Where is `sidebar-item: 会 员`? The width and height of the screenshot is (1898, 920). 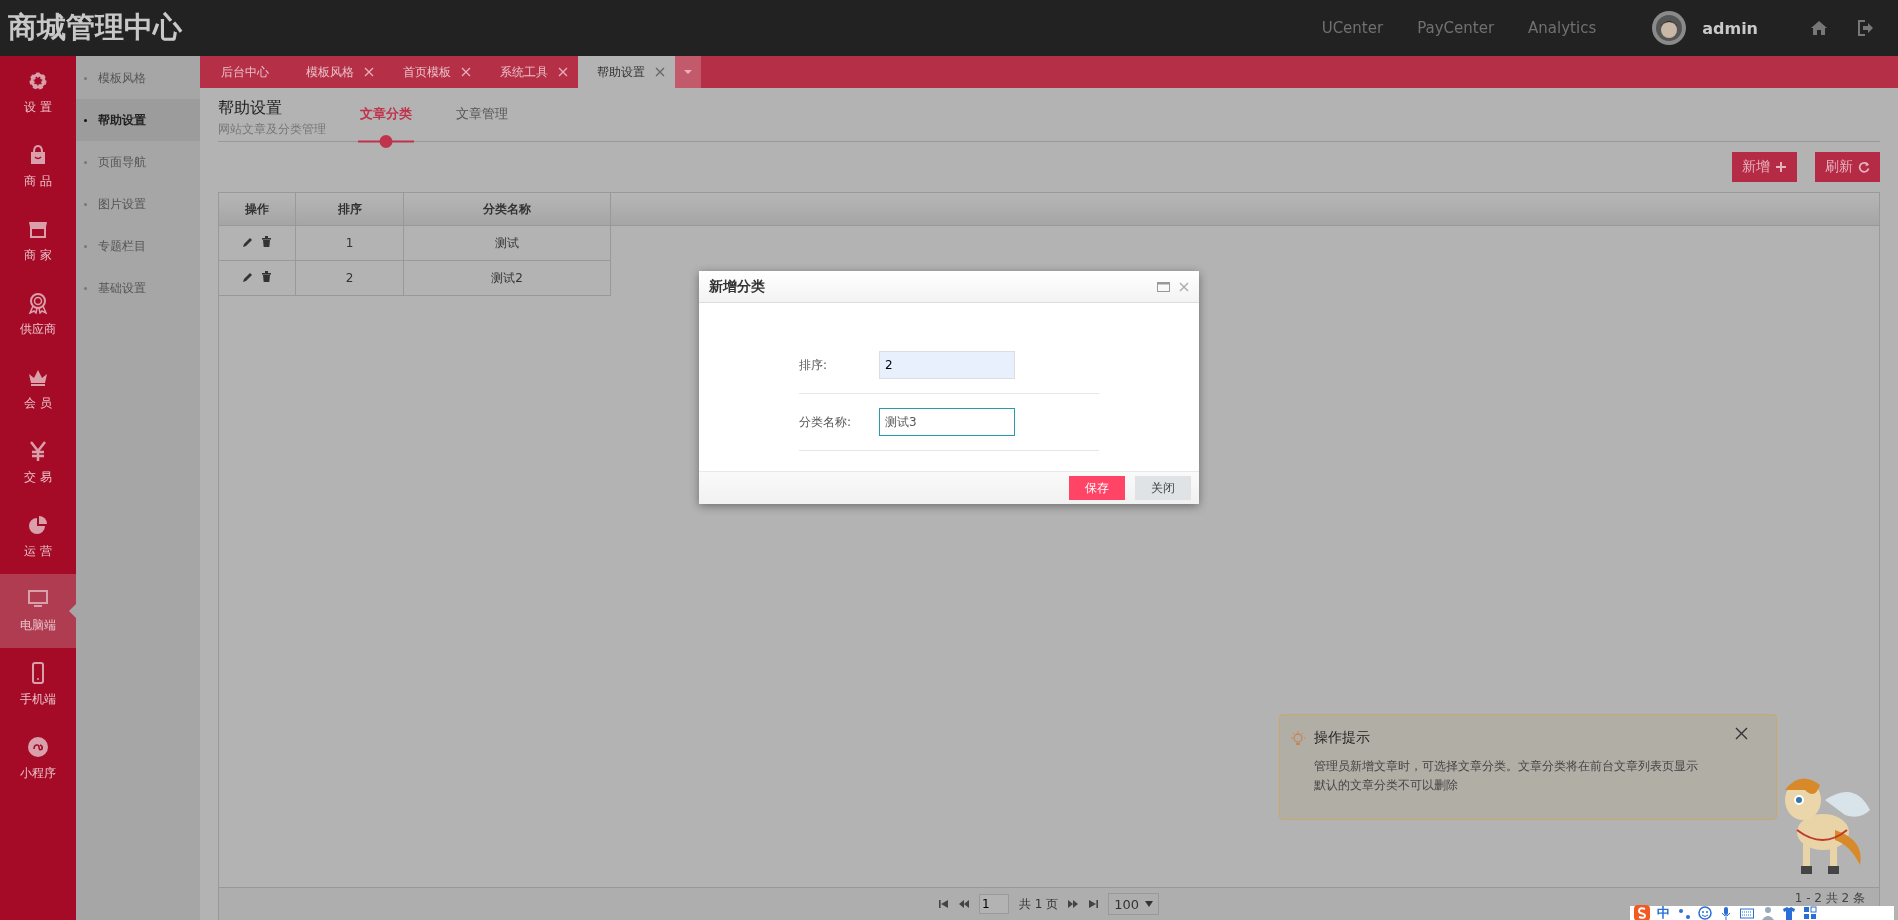
sidebar-item: 会 员 is located at coordinates (38, 389).